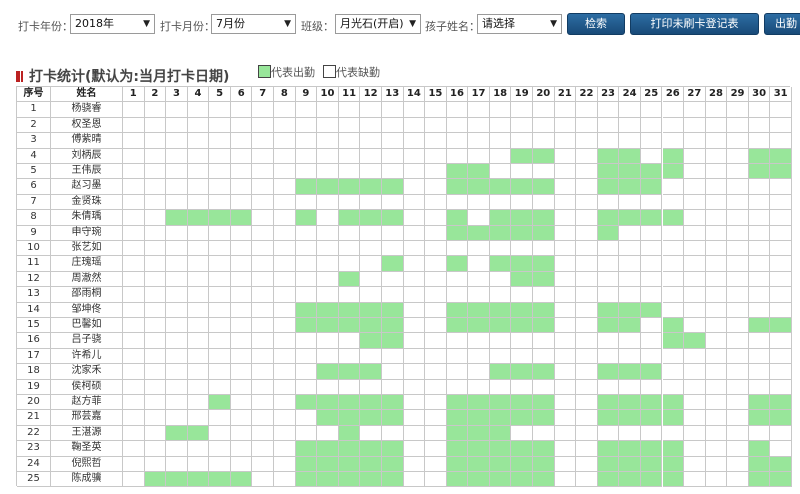 Image resolution: width=800 pixels, height=494 pixels. What do you see at coordinates (87, 125) in the screenshot?
I see `student-name: 权圣恩` at bounding box center [87, 125].